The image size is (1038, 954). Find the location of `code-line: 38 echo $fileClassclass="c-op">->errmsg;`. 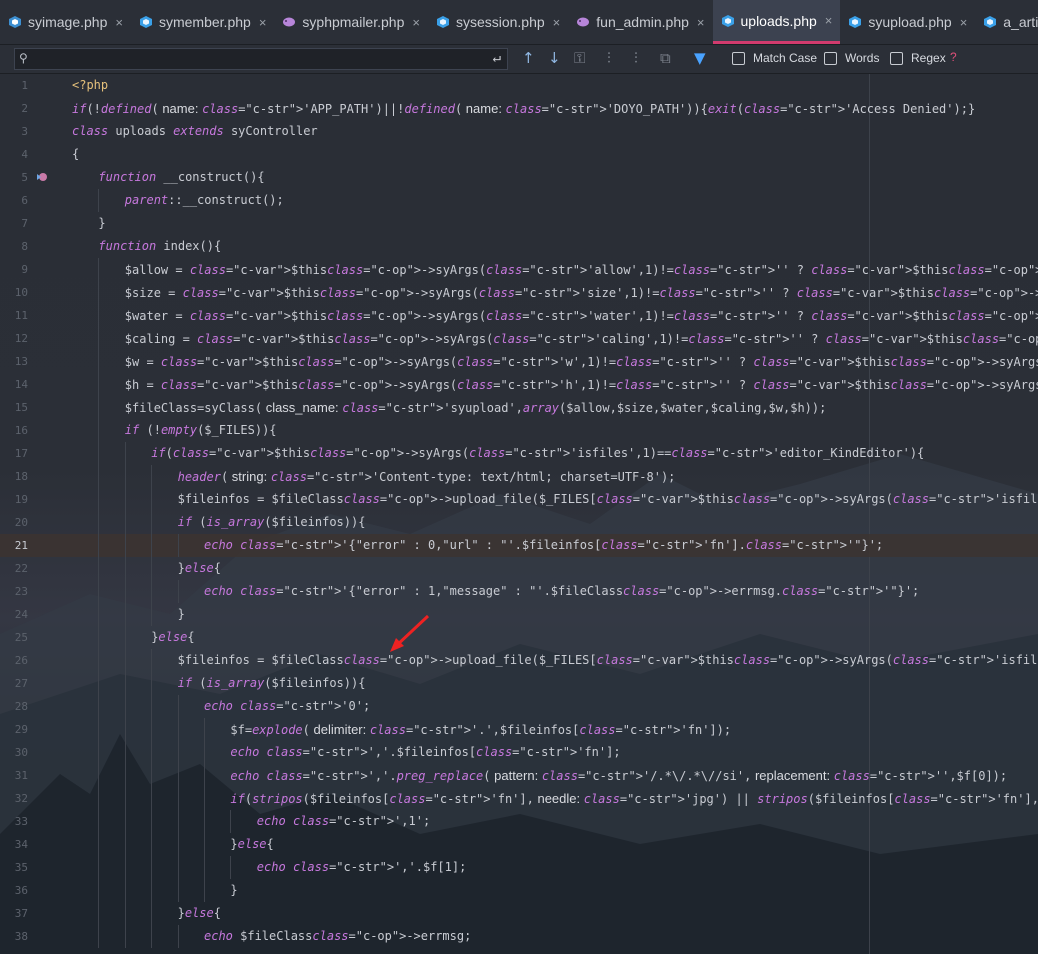

code-line: 38 echo $fileClassclass="c-op">->errmsg; is located at coordinates (519, 936).